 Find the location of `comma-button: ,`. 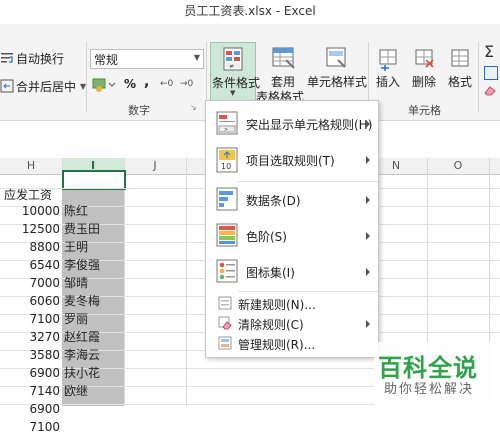

comma-button: , is located at coordinates (146, 82).